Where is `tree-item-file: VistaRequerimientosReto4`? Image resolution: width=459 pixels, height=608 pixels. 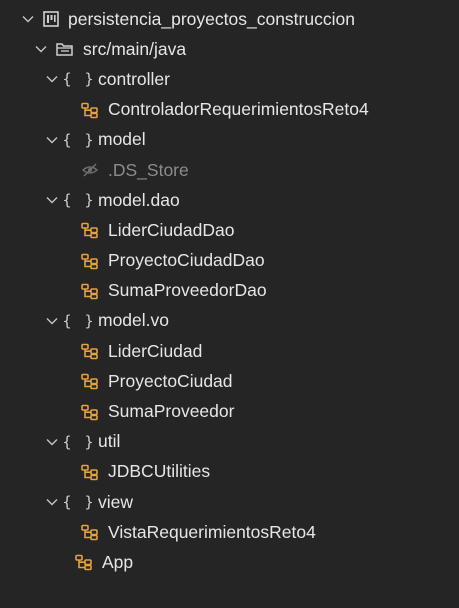
tree-item-file: VistaRequerimientosReto4 is located at coordinates (229, 532).